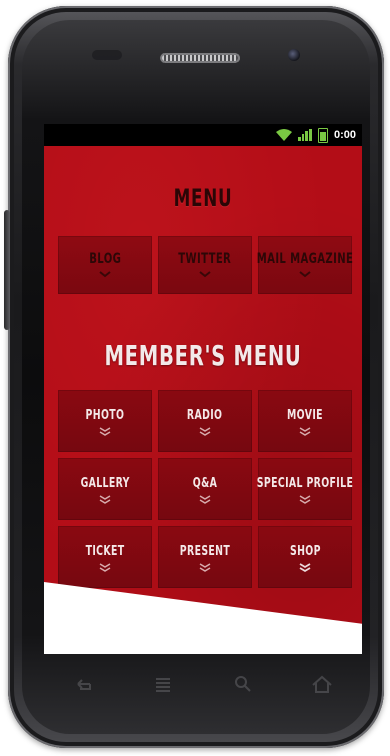 This screenshot has height=756, width=390. I want to click on members-item-label: SHOP, so click(305, 551).